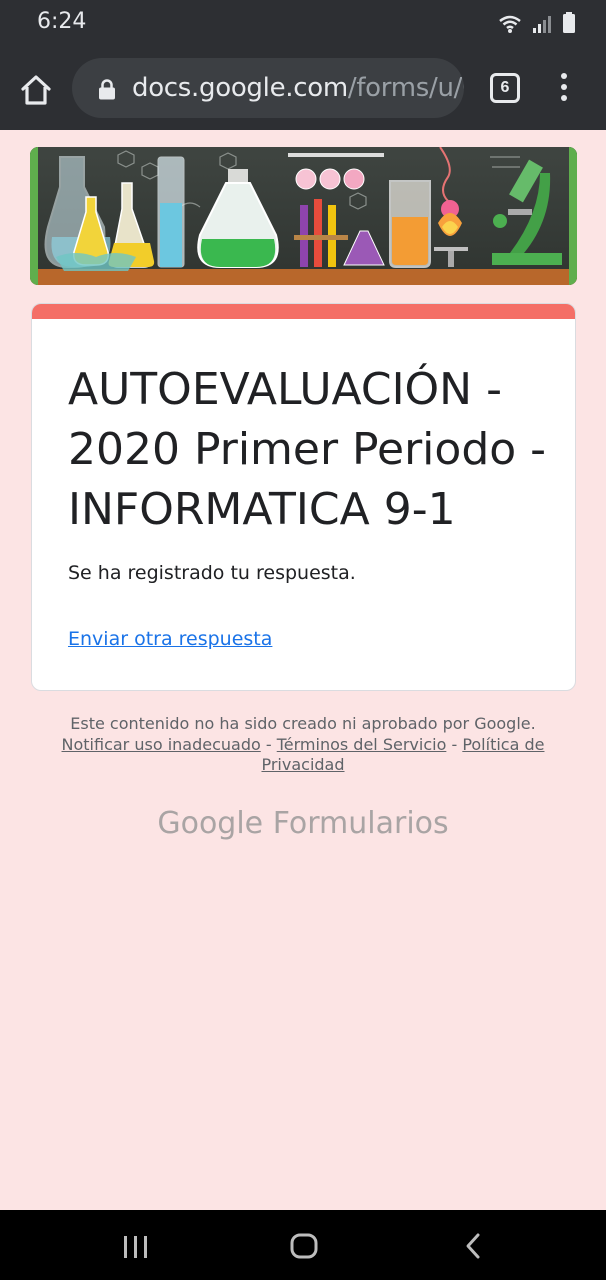 This screenshot has width=606, height=1280. Describe the element at coordinates (161, 744) in the screenshot. I see `report-abuse-link: Notificar uso inadecuado` at that location.